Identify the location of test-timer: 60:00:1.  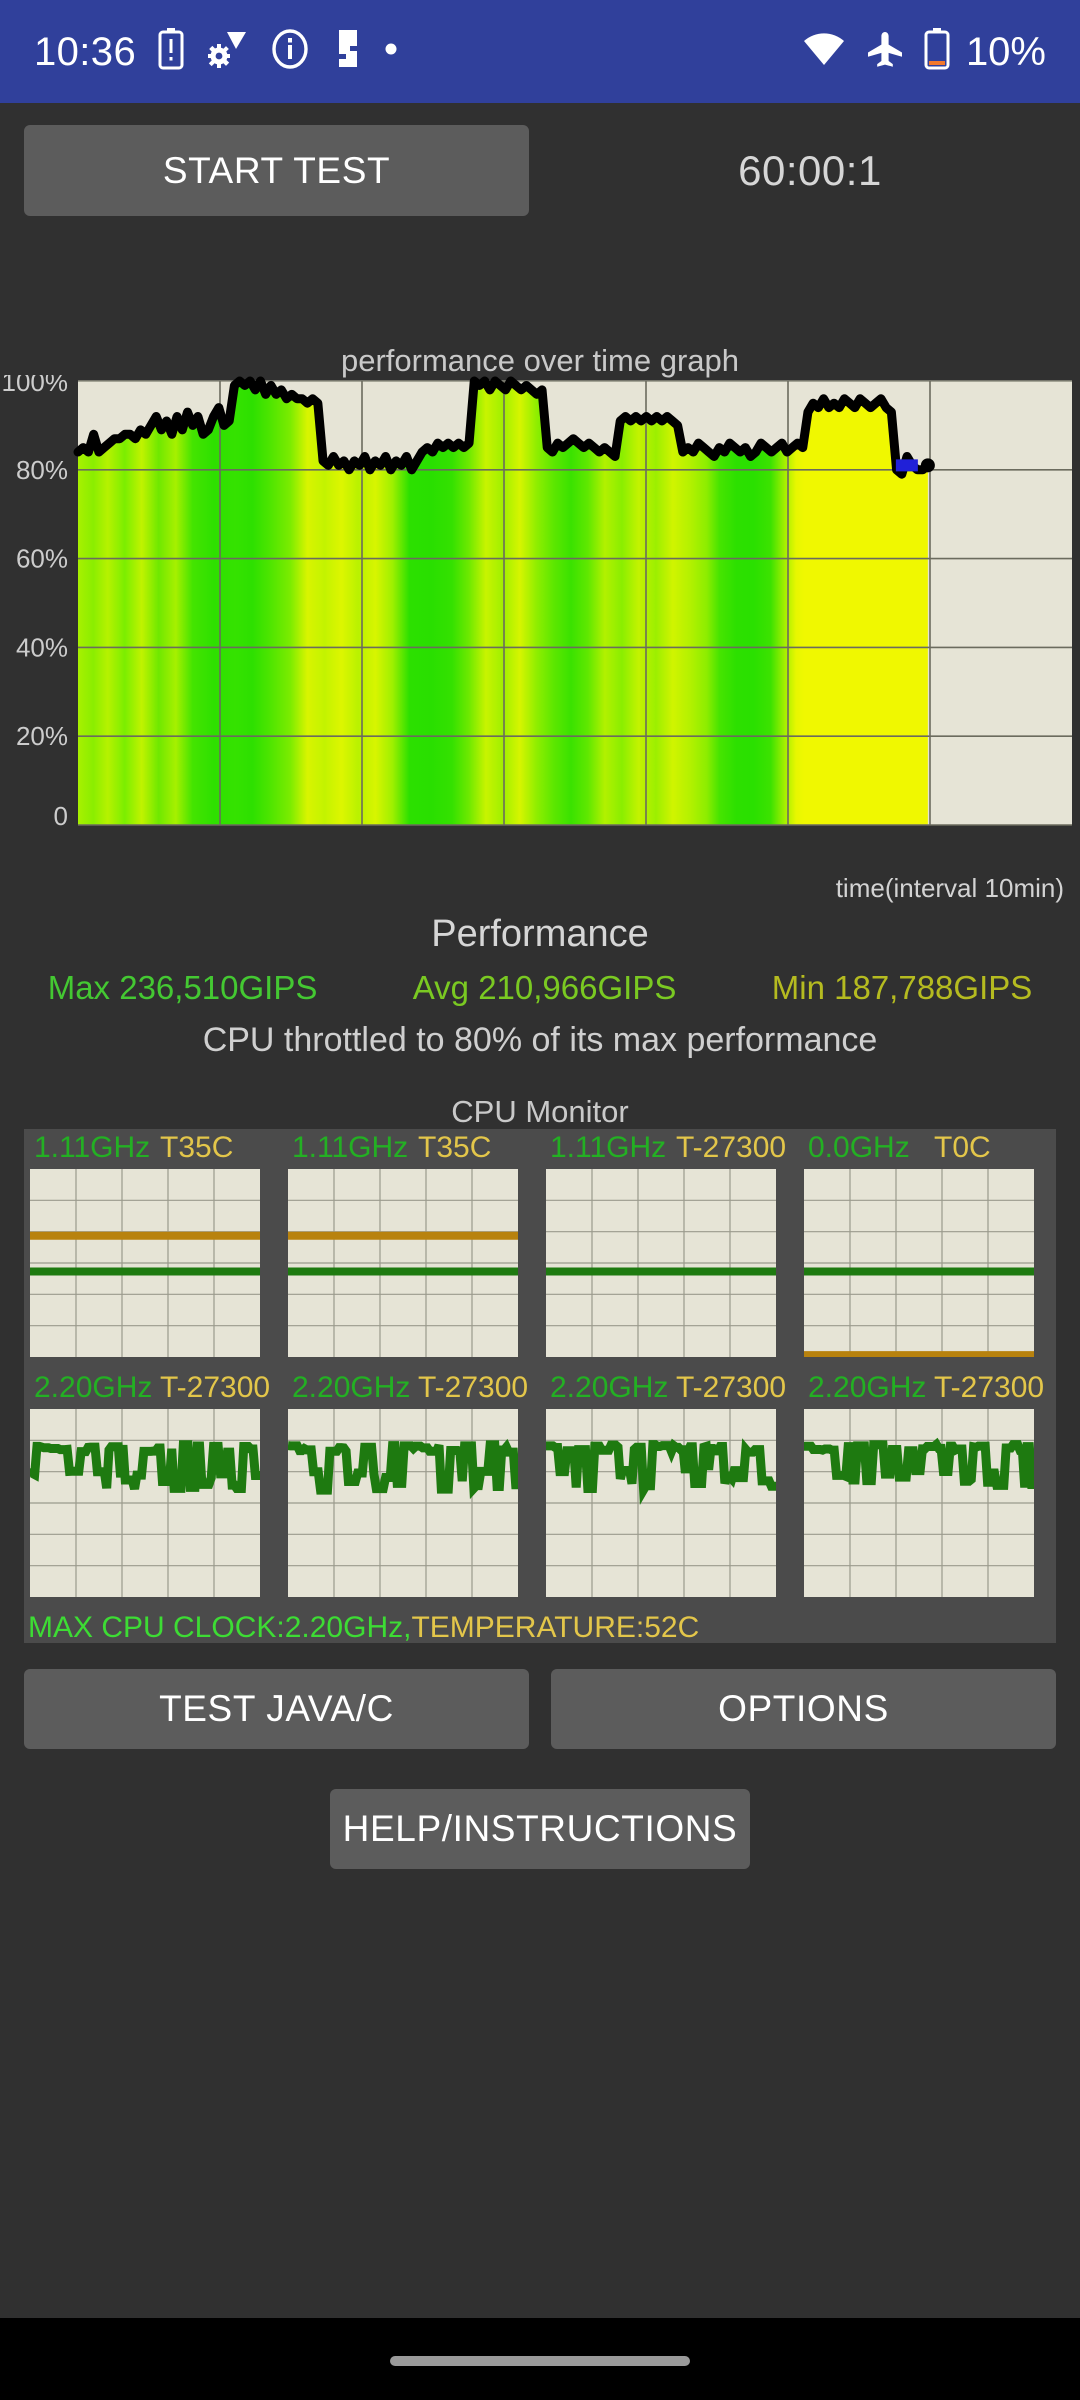
(810, 170).